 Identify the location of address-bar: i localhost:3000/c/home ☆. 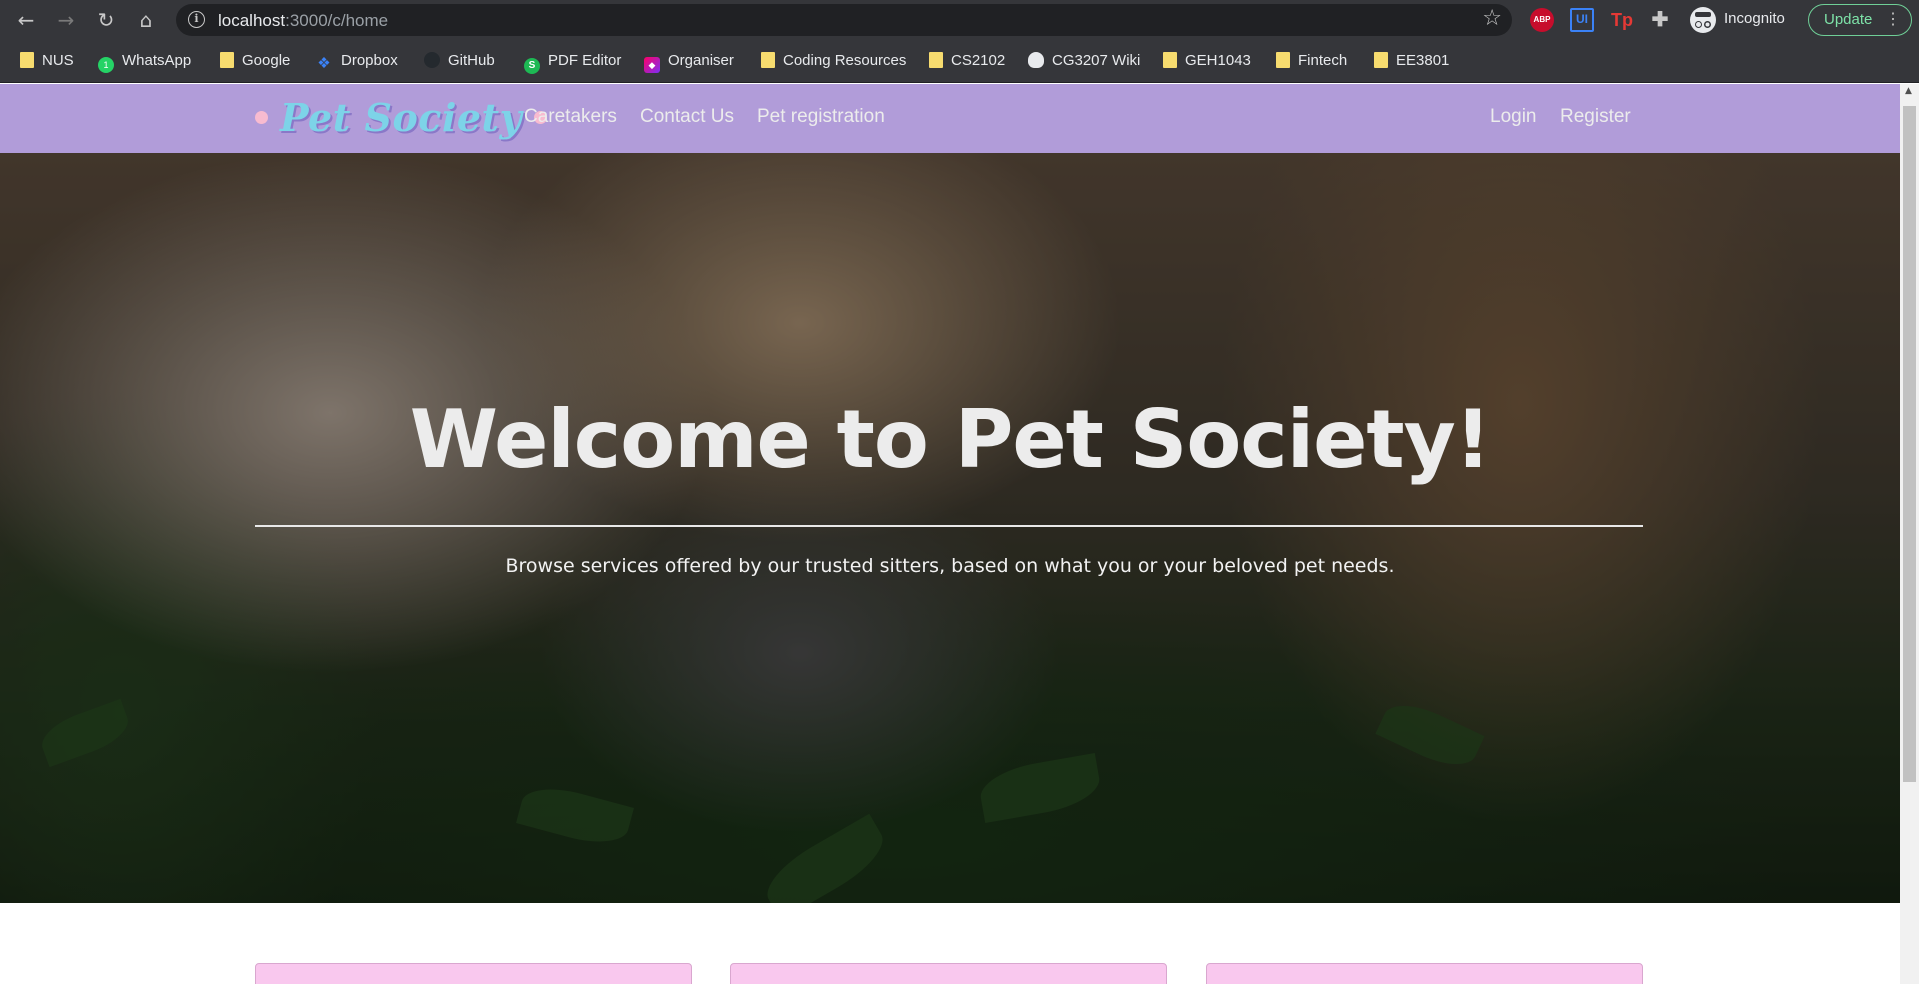
(844, 20).